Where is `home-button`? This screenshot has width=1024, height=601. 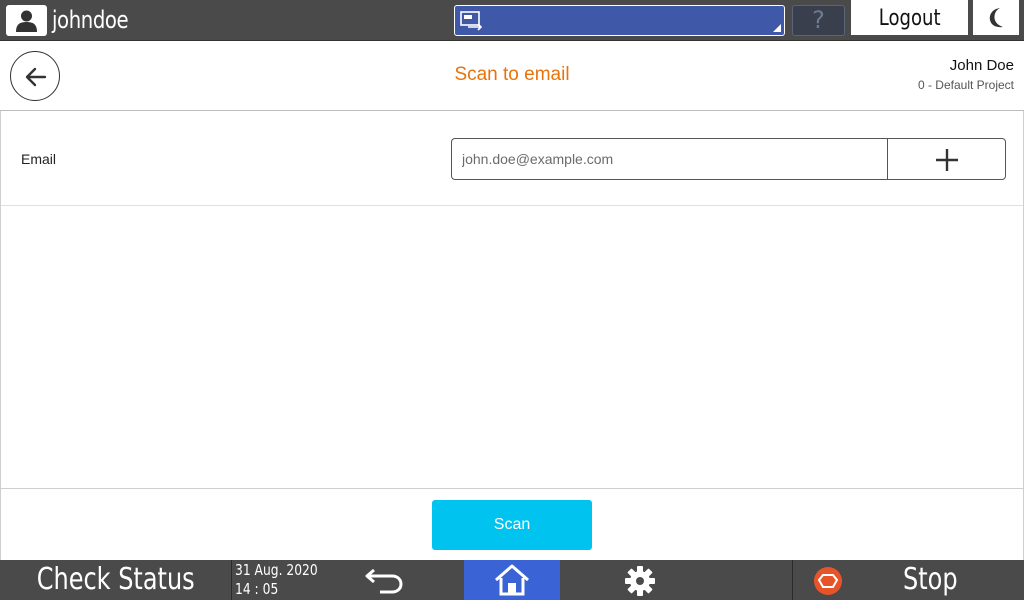 home-button is located at coordinates (512, 580).